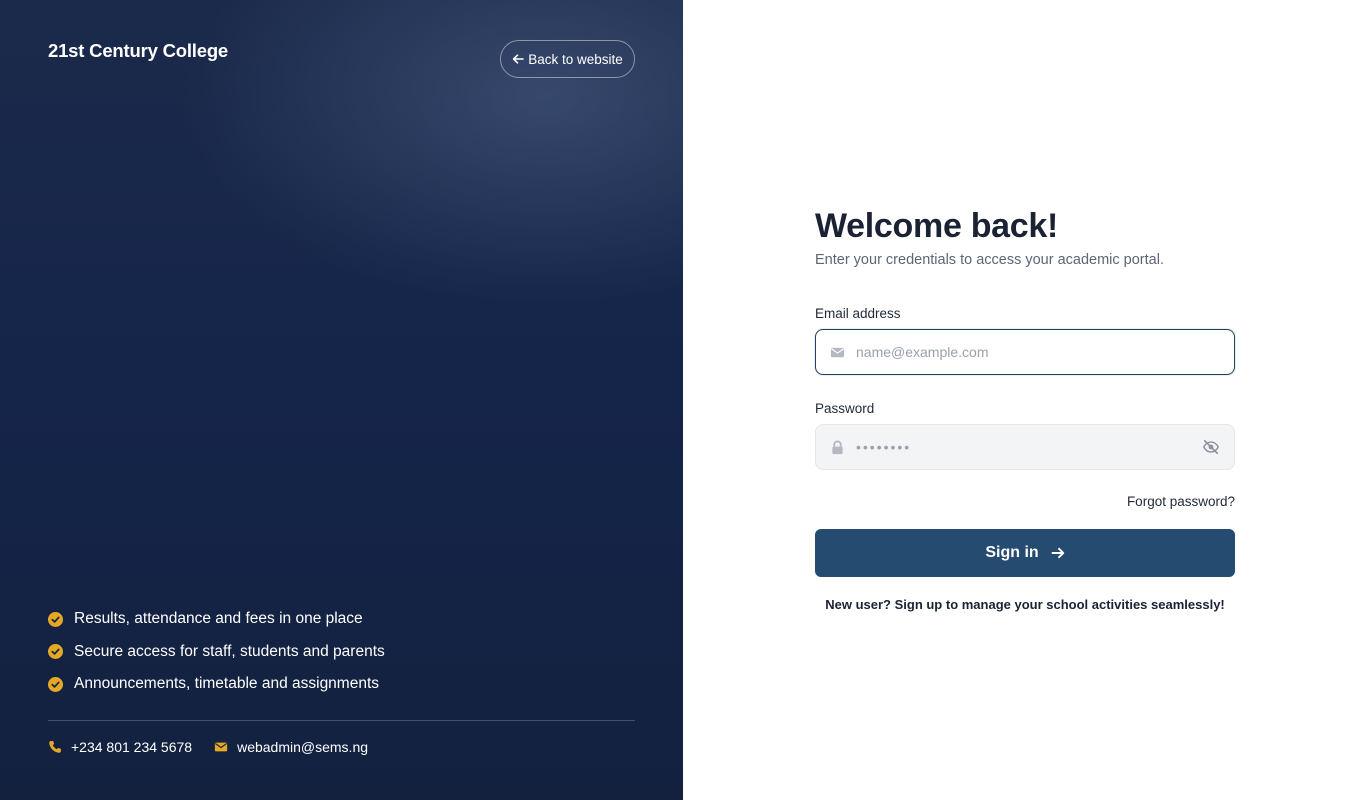 Image resolution: width=1366 pixels, height=800 pixels. What do you see at coordinates (132, 747) in the screenshot?
I see `contact-phone-text: +234 801 234 5678` at bounding box center [132, 747].